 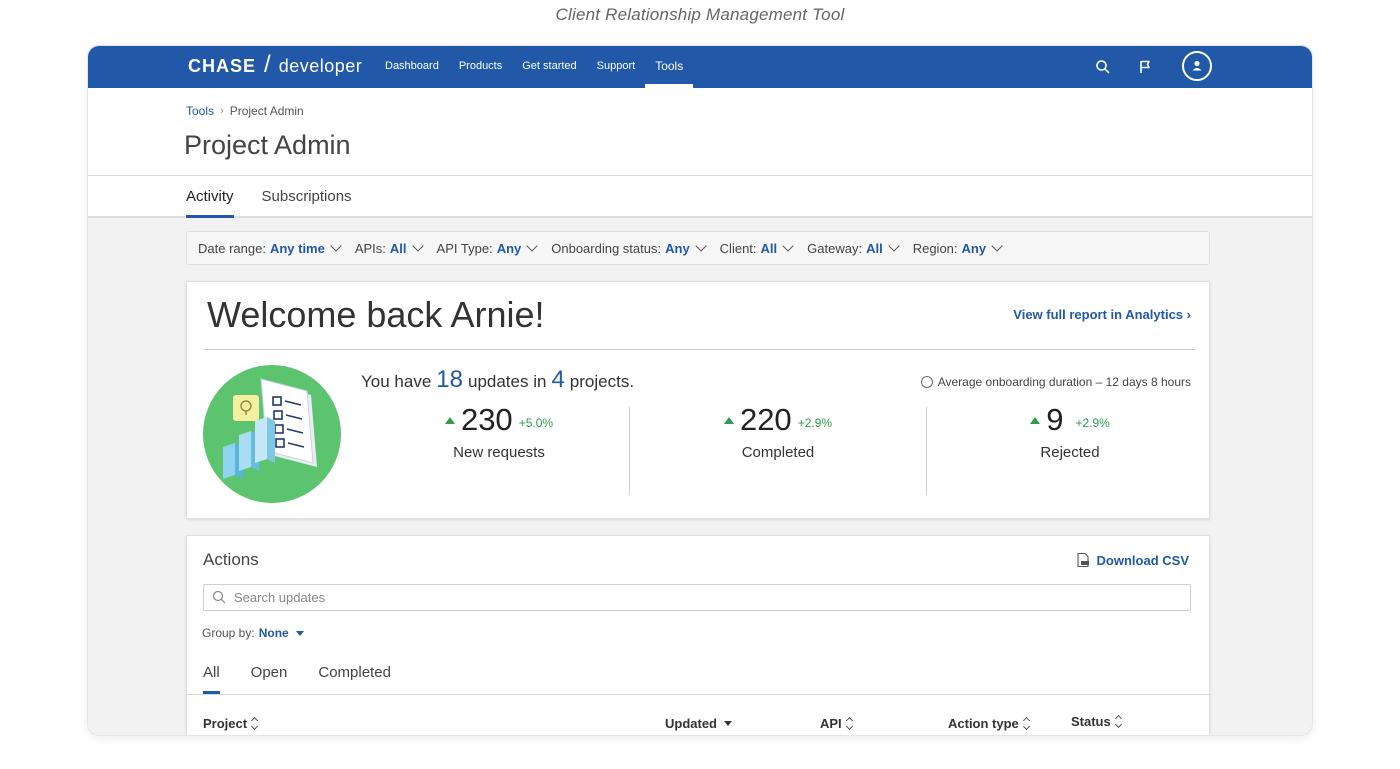 I want to click on welcome-divider, so click(x=699, y=349).